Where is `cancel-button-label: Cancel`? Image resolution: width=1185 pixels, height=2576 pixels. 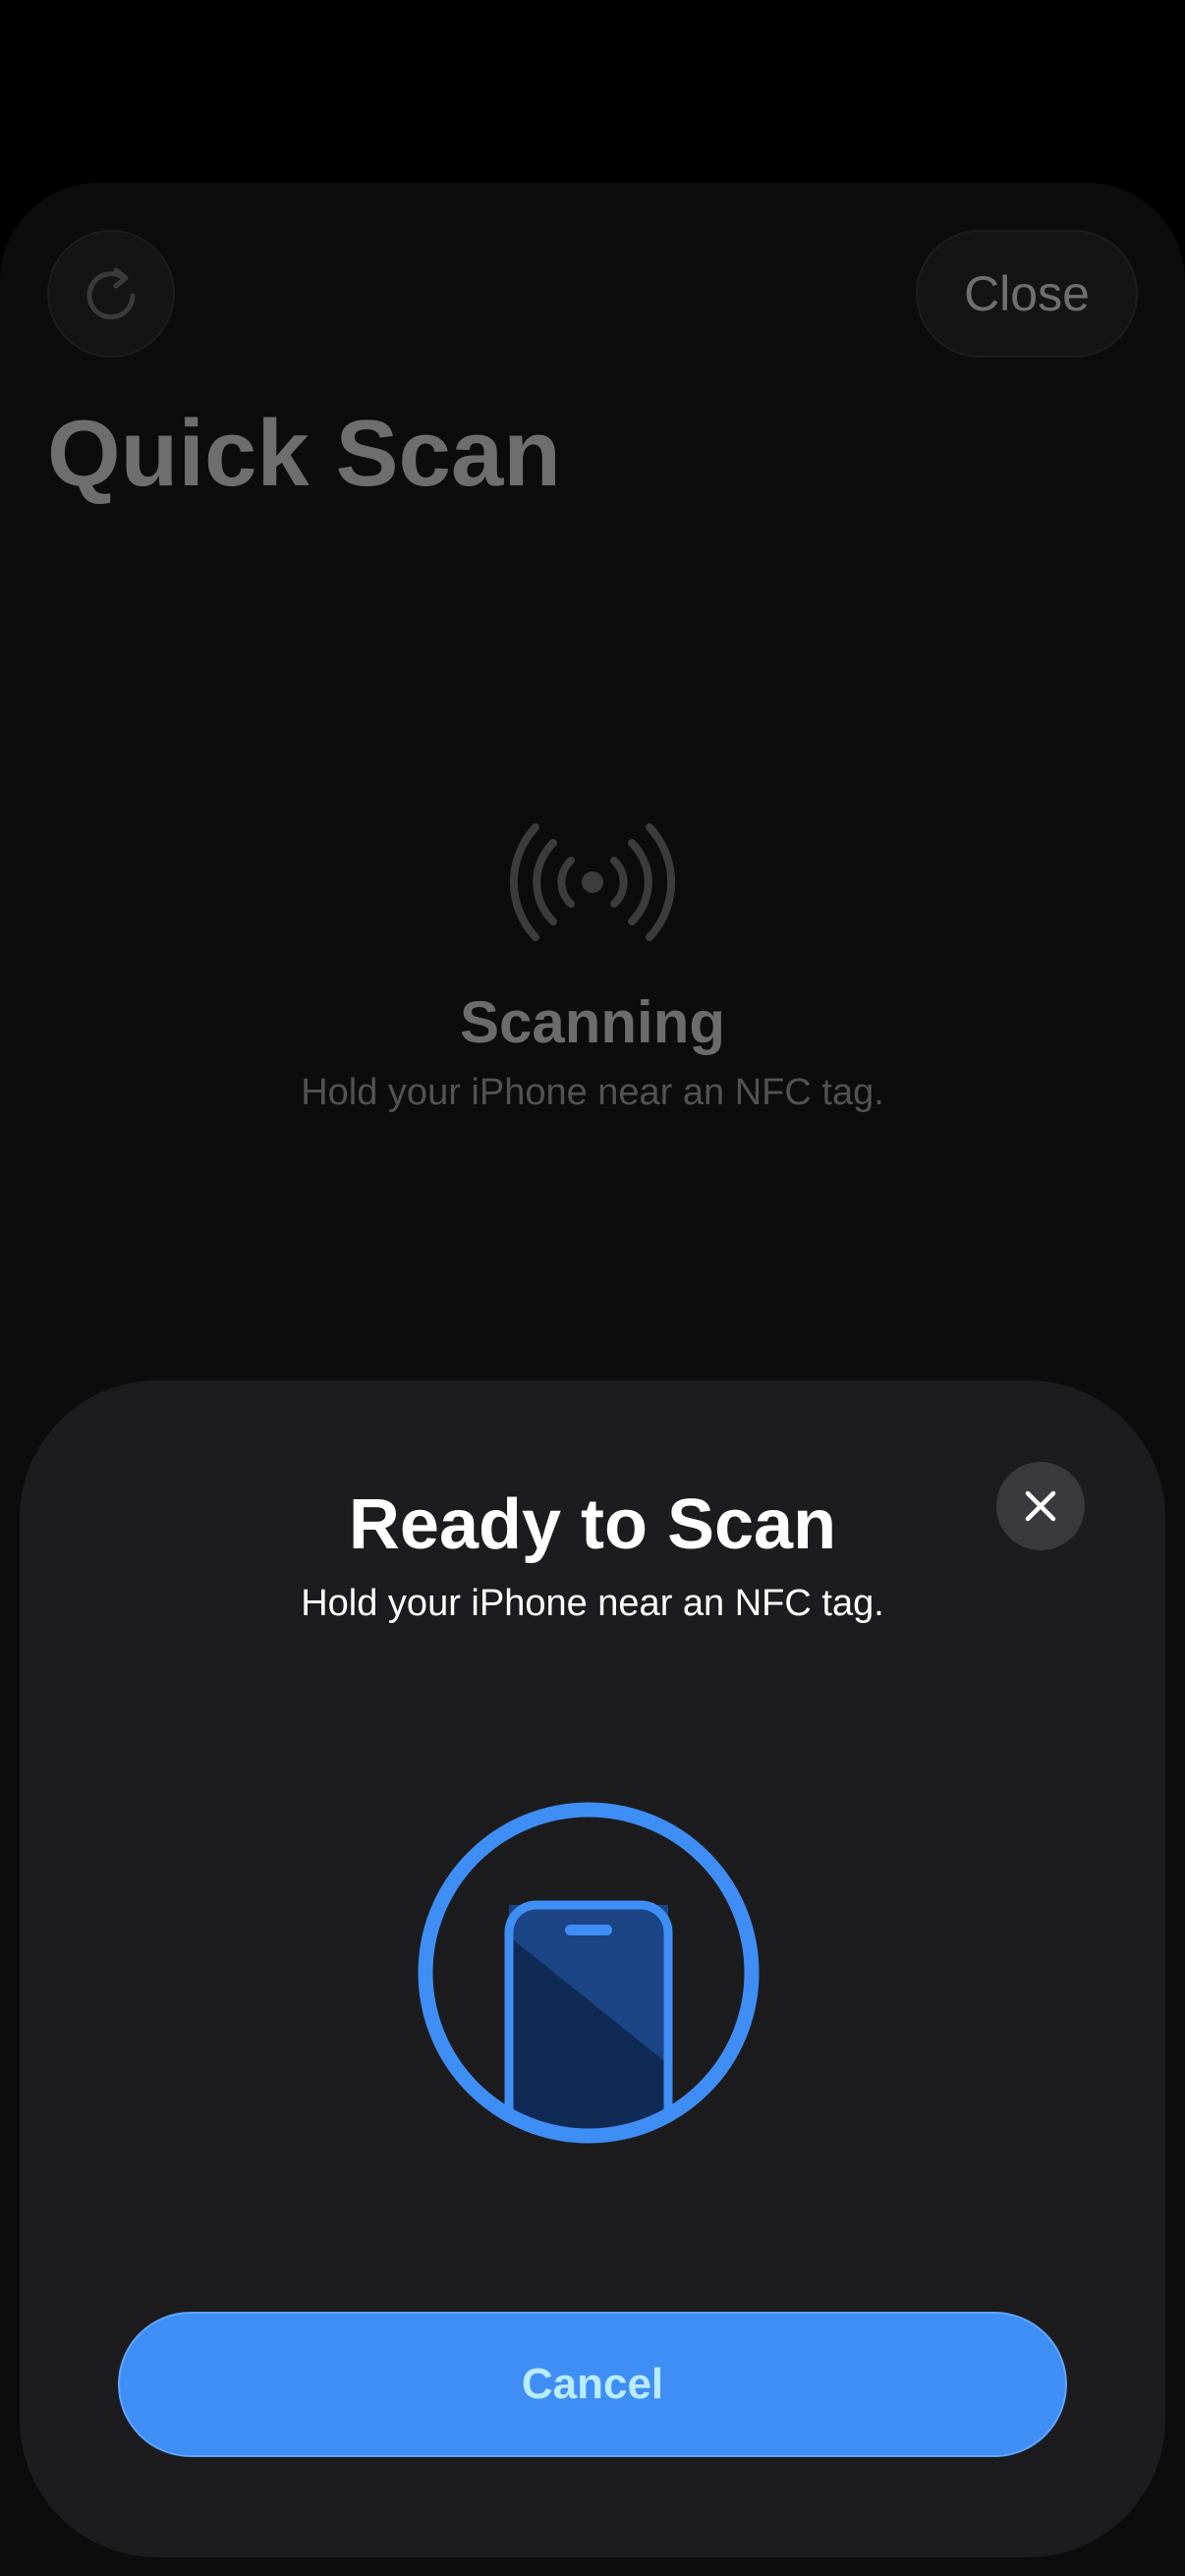
cancel-button-label: Cancel is located at coordinates (592, 2384).